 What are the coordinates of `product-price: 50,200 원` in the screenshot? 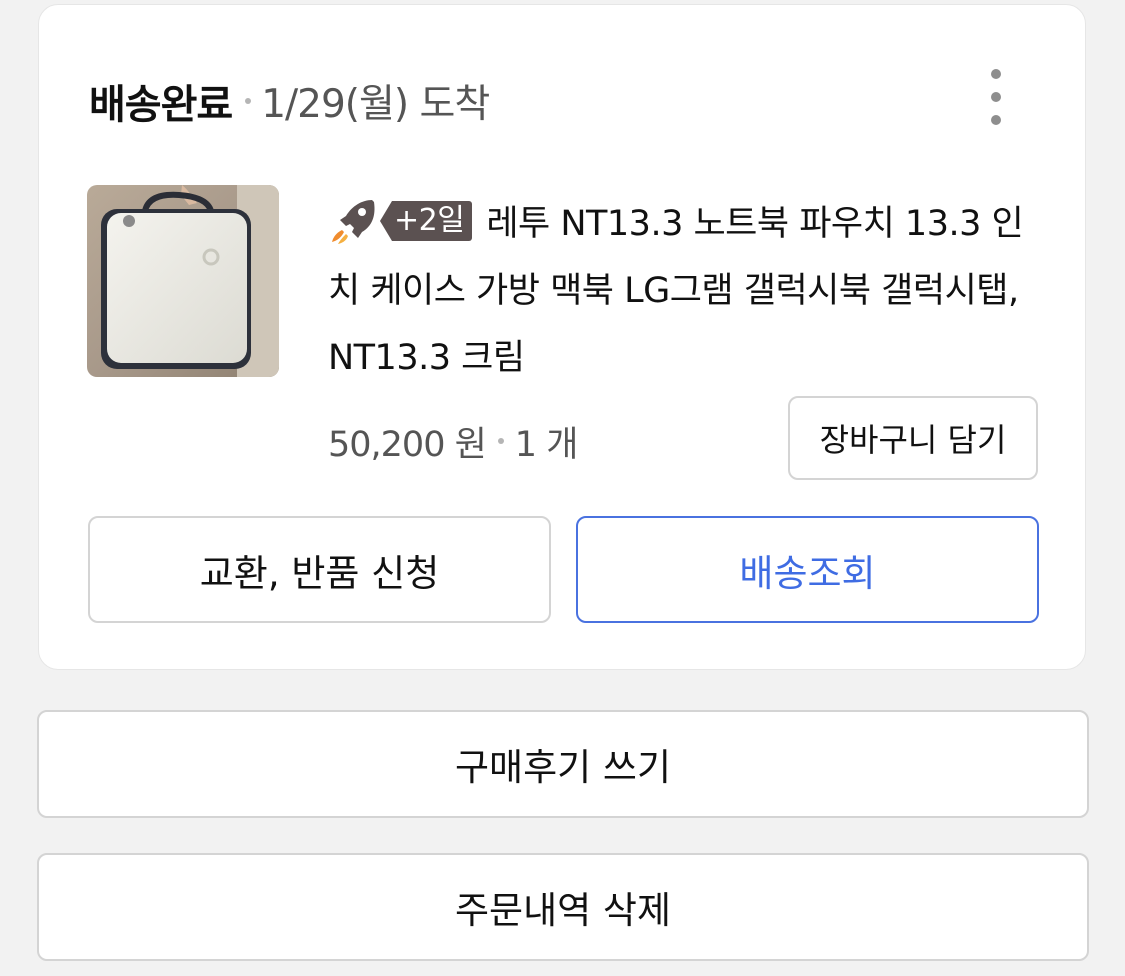 It's located at (407, 444).